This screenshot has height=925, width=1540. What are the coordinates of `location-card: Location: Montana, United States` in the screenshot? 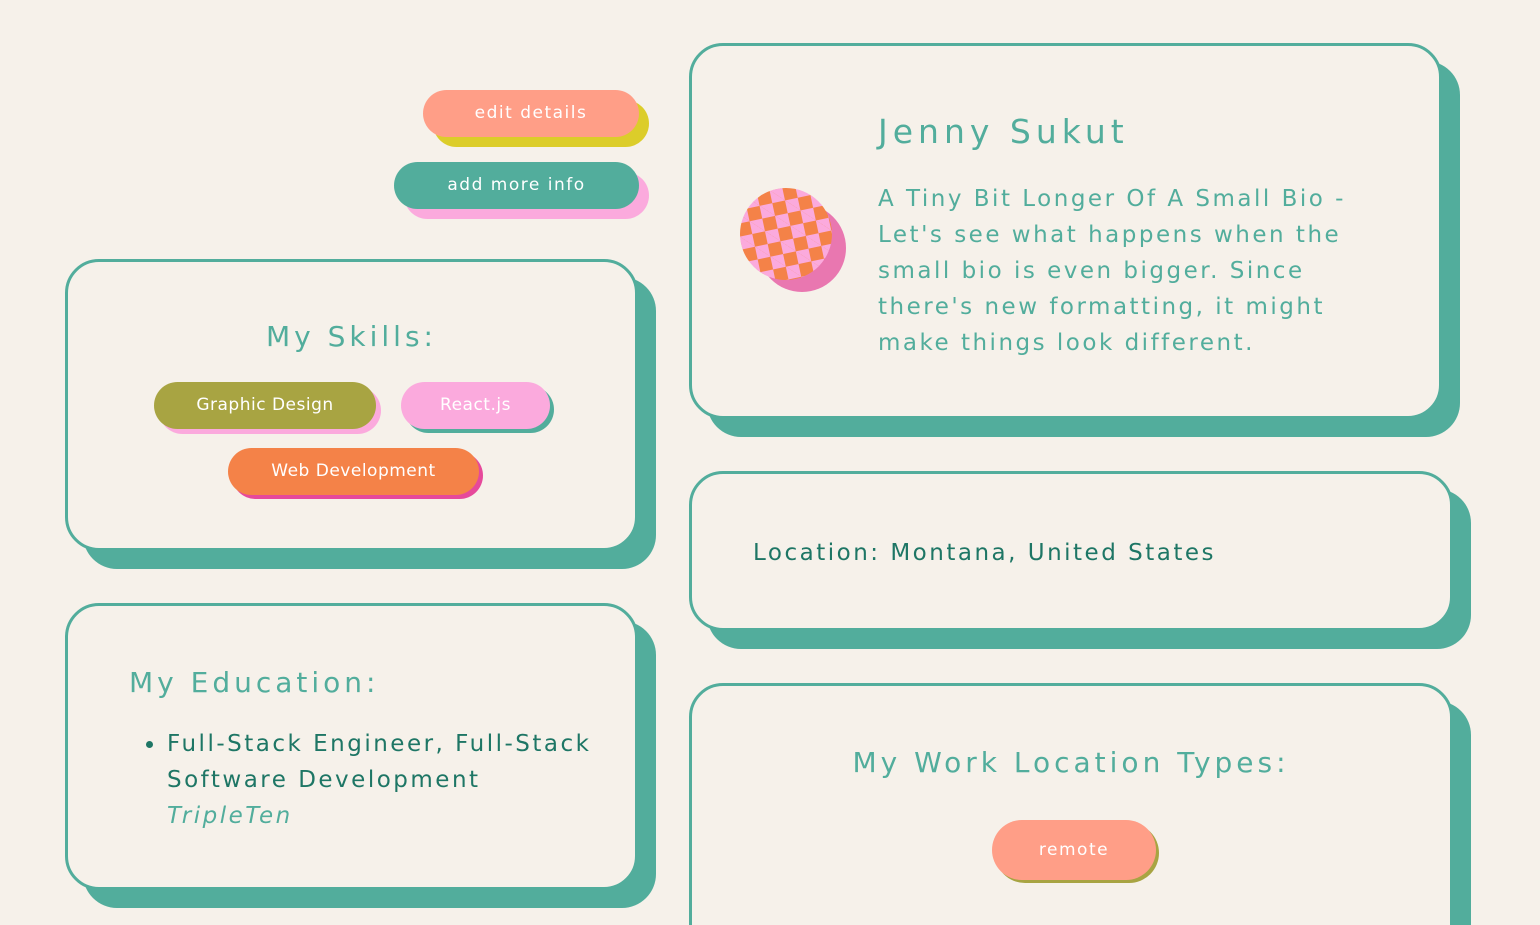 It's located at (1071, 551).